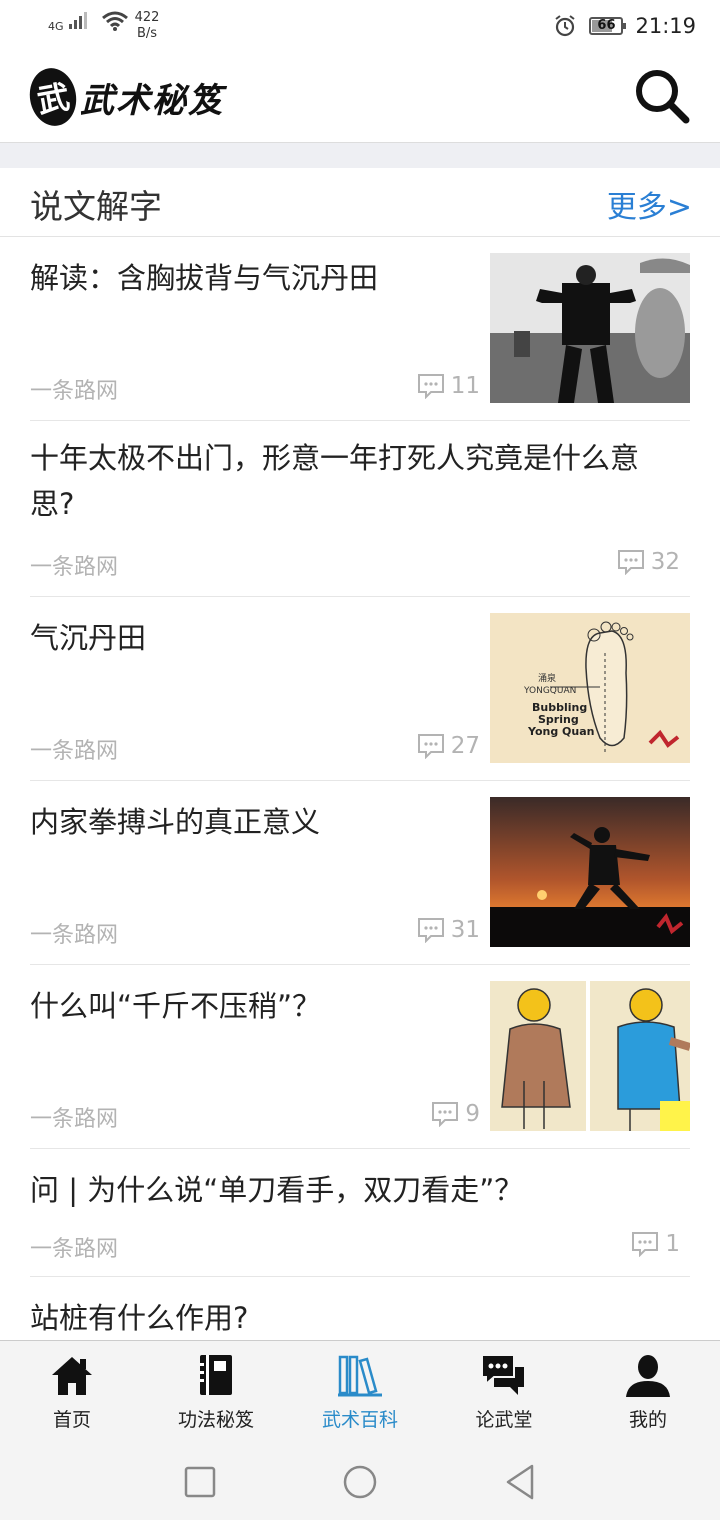 Image resolution: width=720 pixels, height=1520 pixels. I want to click on tab-label: 功法秘笈, so click(215, 1420).